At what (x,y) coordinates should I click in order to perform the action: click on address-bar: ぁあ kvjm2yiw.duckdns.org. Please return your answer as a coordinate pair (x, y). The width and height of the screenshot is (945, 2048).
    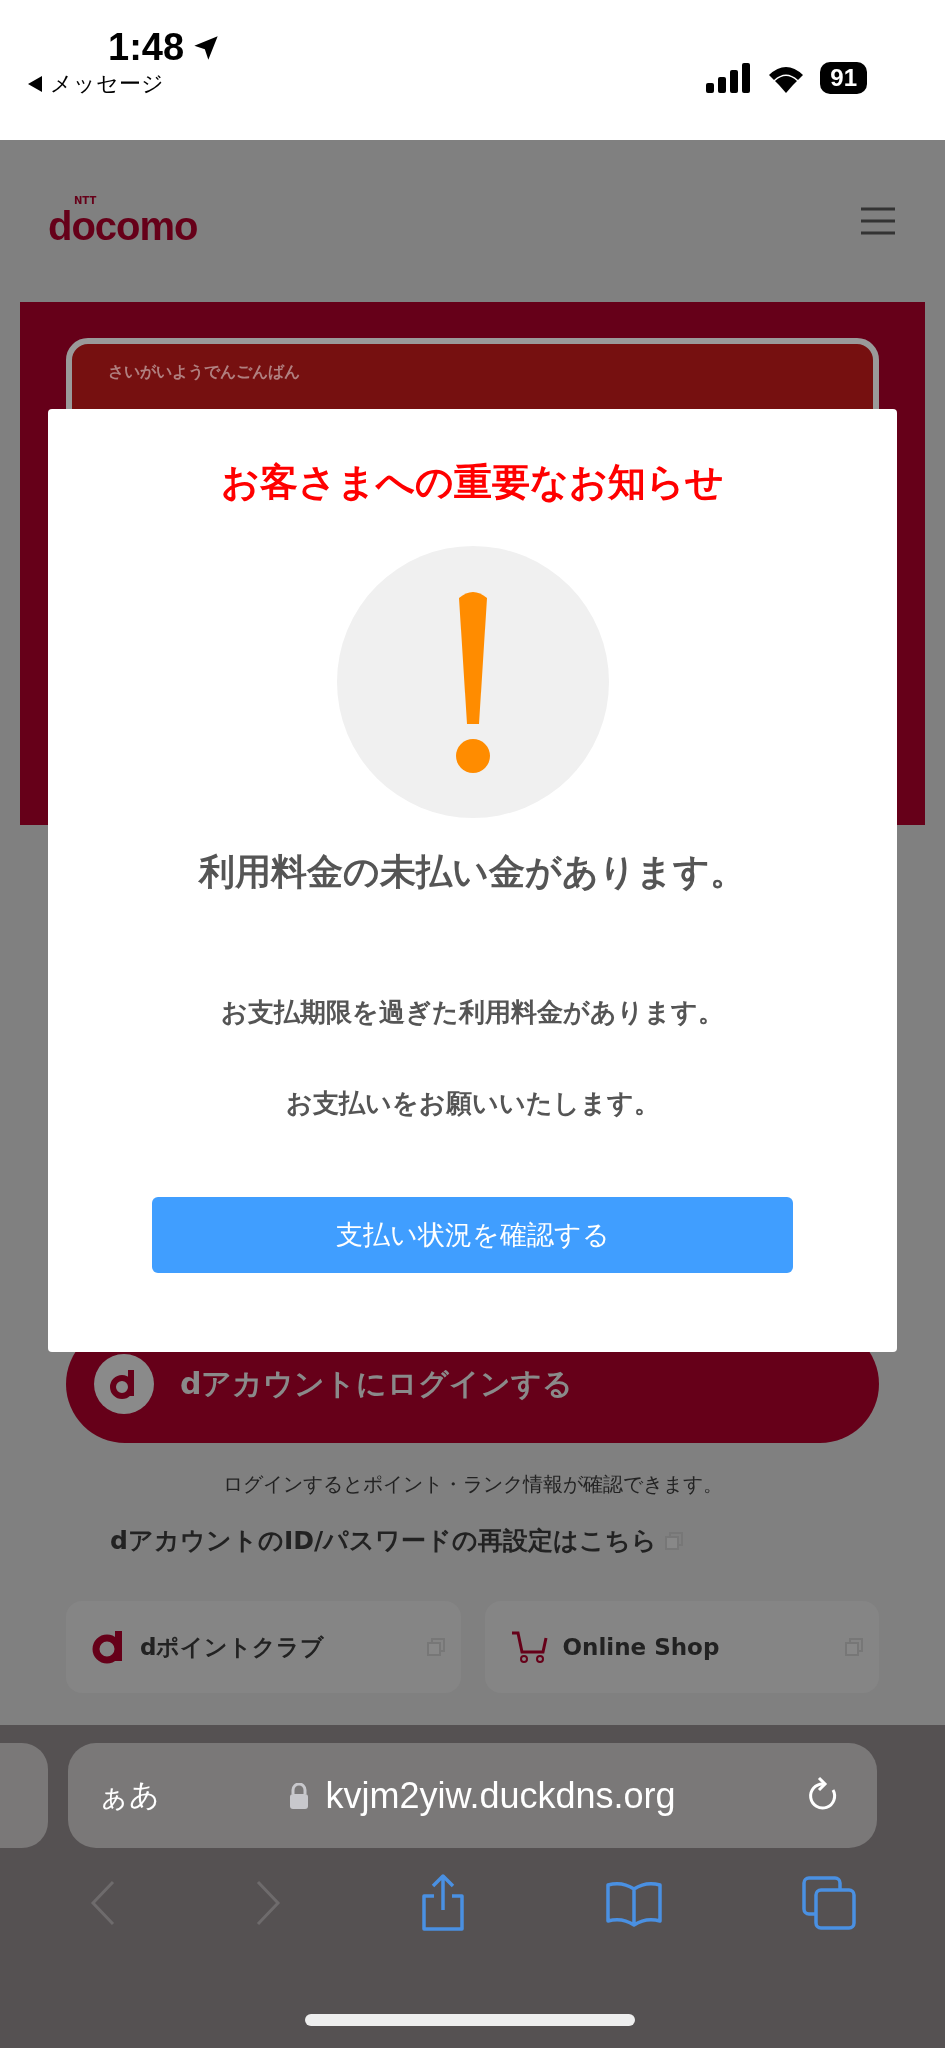
    Looking at the image, I should click on (472, 1795).